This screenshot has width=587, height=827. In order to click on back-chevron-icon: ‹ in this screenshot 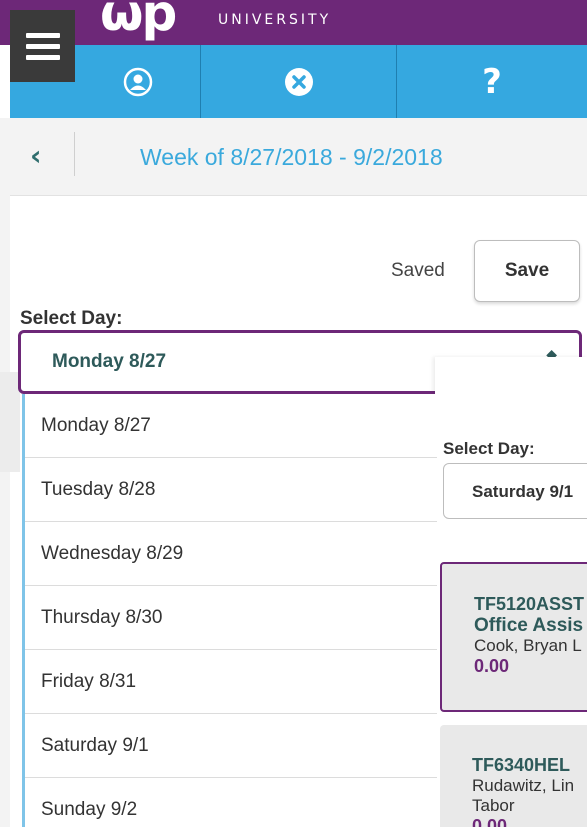, I will do `click(36, 156)`.